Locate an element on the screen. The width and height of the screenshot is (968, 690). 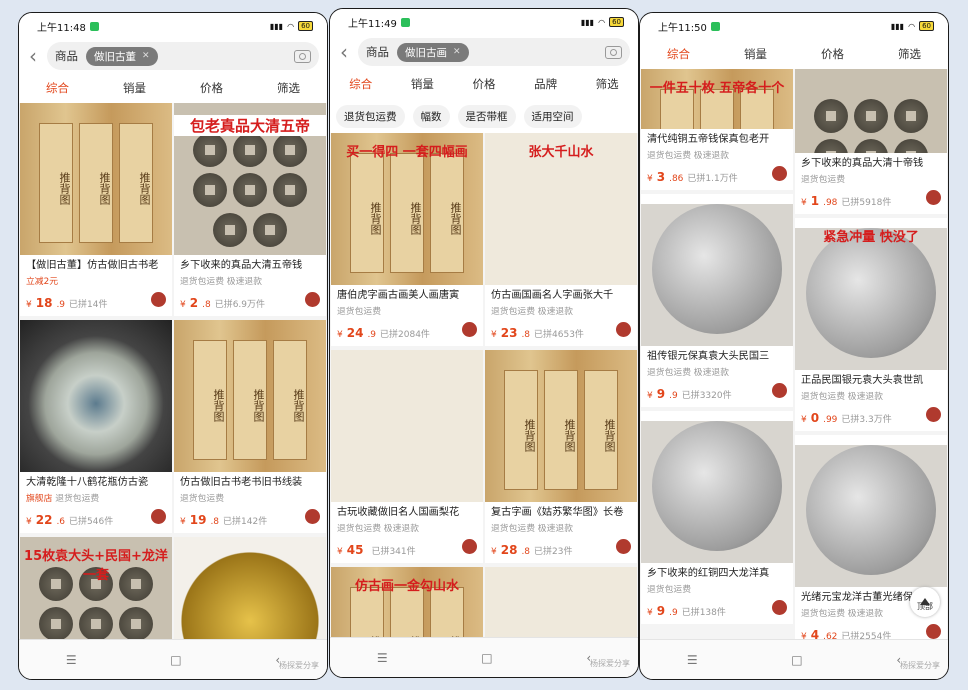
product-card: 古玩收藏做旧名人国画梨花 退货包运费 极速退款 ¥45 已拼341件 is located at coordinates (407, 456).